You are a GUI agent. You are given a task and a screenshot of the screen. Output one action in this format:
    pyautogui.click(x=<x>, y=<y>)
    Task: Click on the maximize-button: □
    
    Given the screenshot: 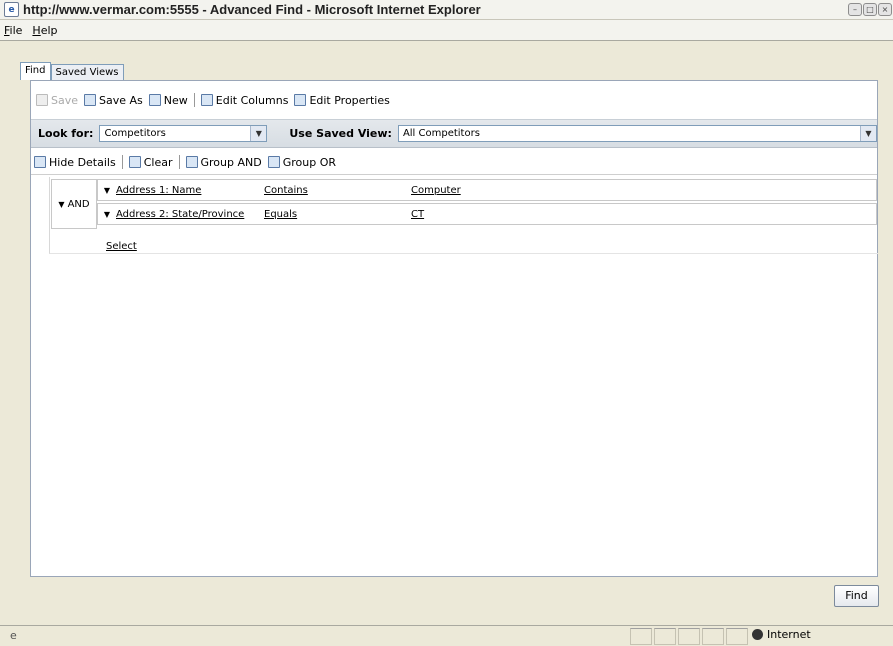 What is the action you would take?
    pyautogui.click(x=870, y=9)
    